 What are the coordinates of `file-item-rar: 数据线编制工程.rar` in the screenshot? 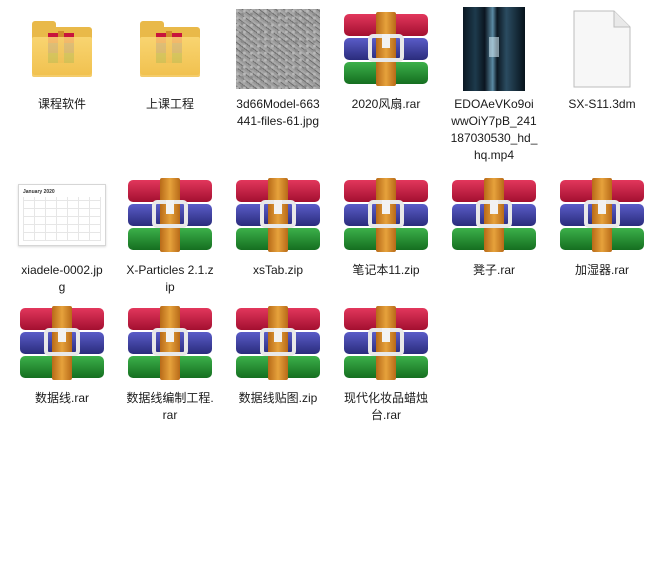 It's located at (170, 362).